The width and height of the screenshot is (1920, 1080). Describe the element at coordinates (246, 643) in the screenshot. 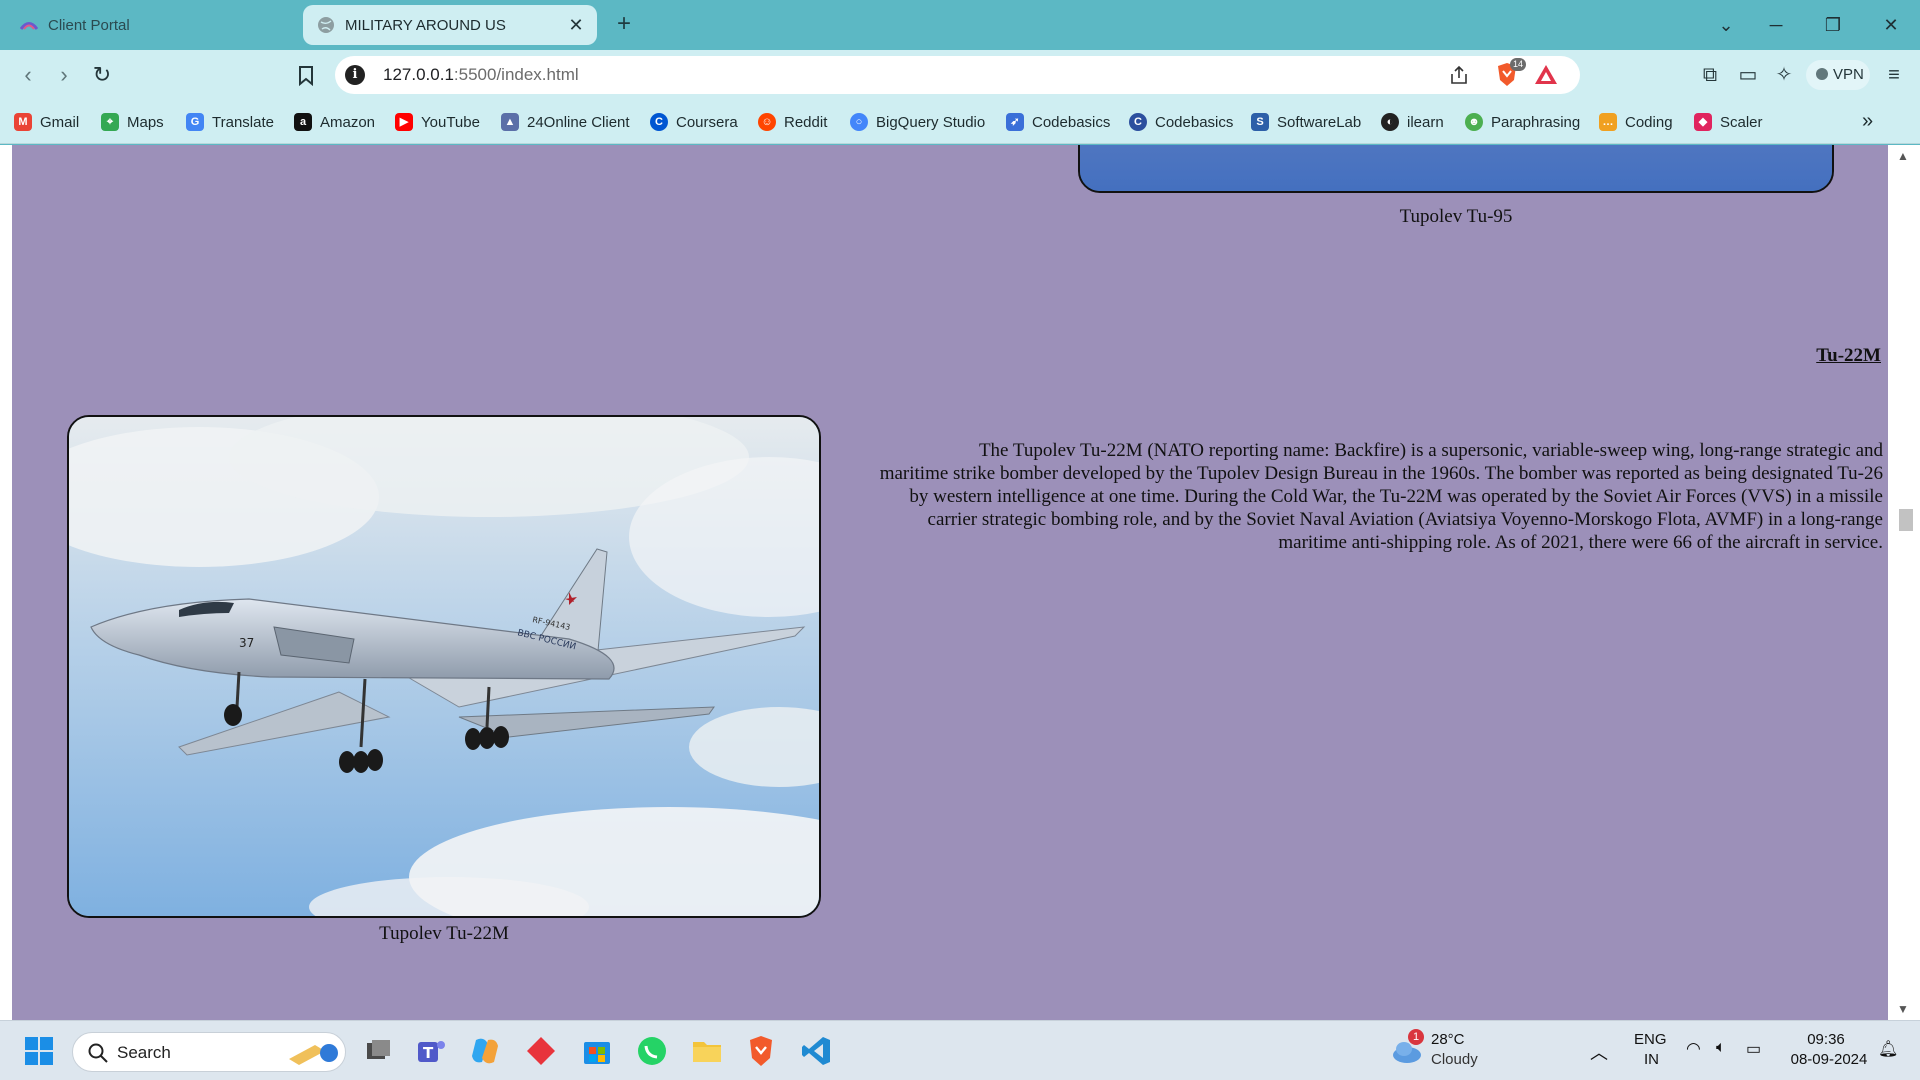

I see `aircraft-number-marking: 37` at that location.